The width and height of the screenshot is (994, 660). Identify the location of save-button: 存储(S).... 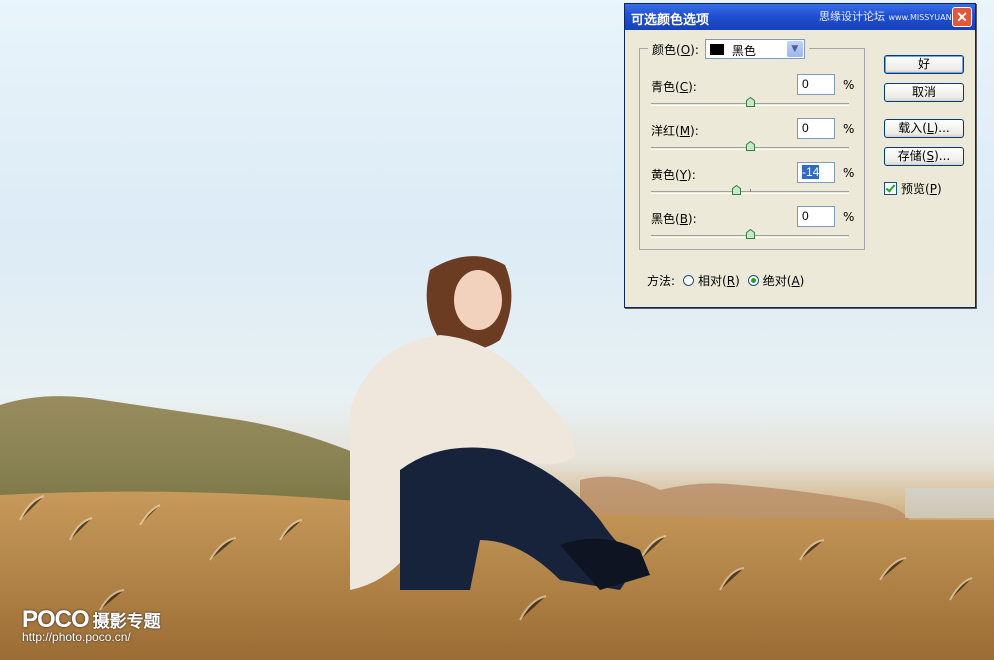
(924, 156).